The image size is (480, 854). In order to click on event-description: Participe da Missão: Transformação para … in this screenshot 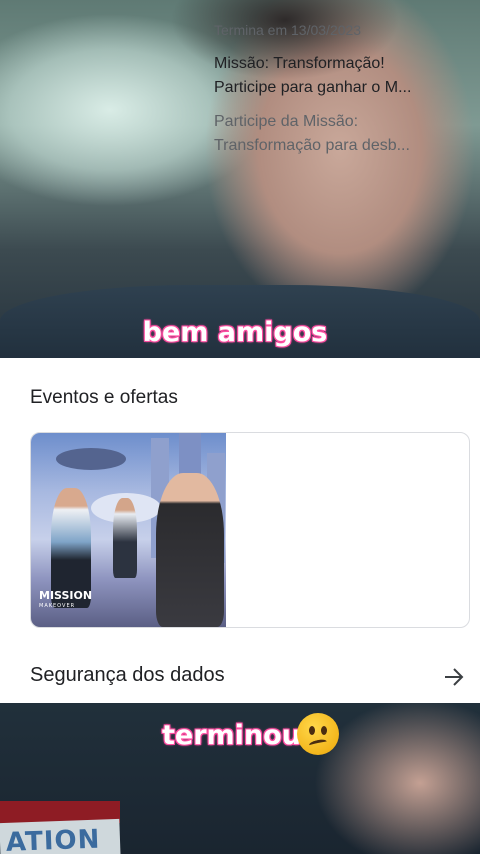, I will do `click(312, 133)`.